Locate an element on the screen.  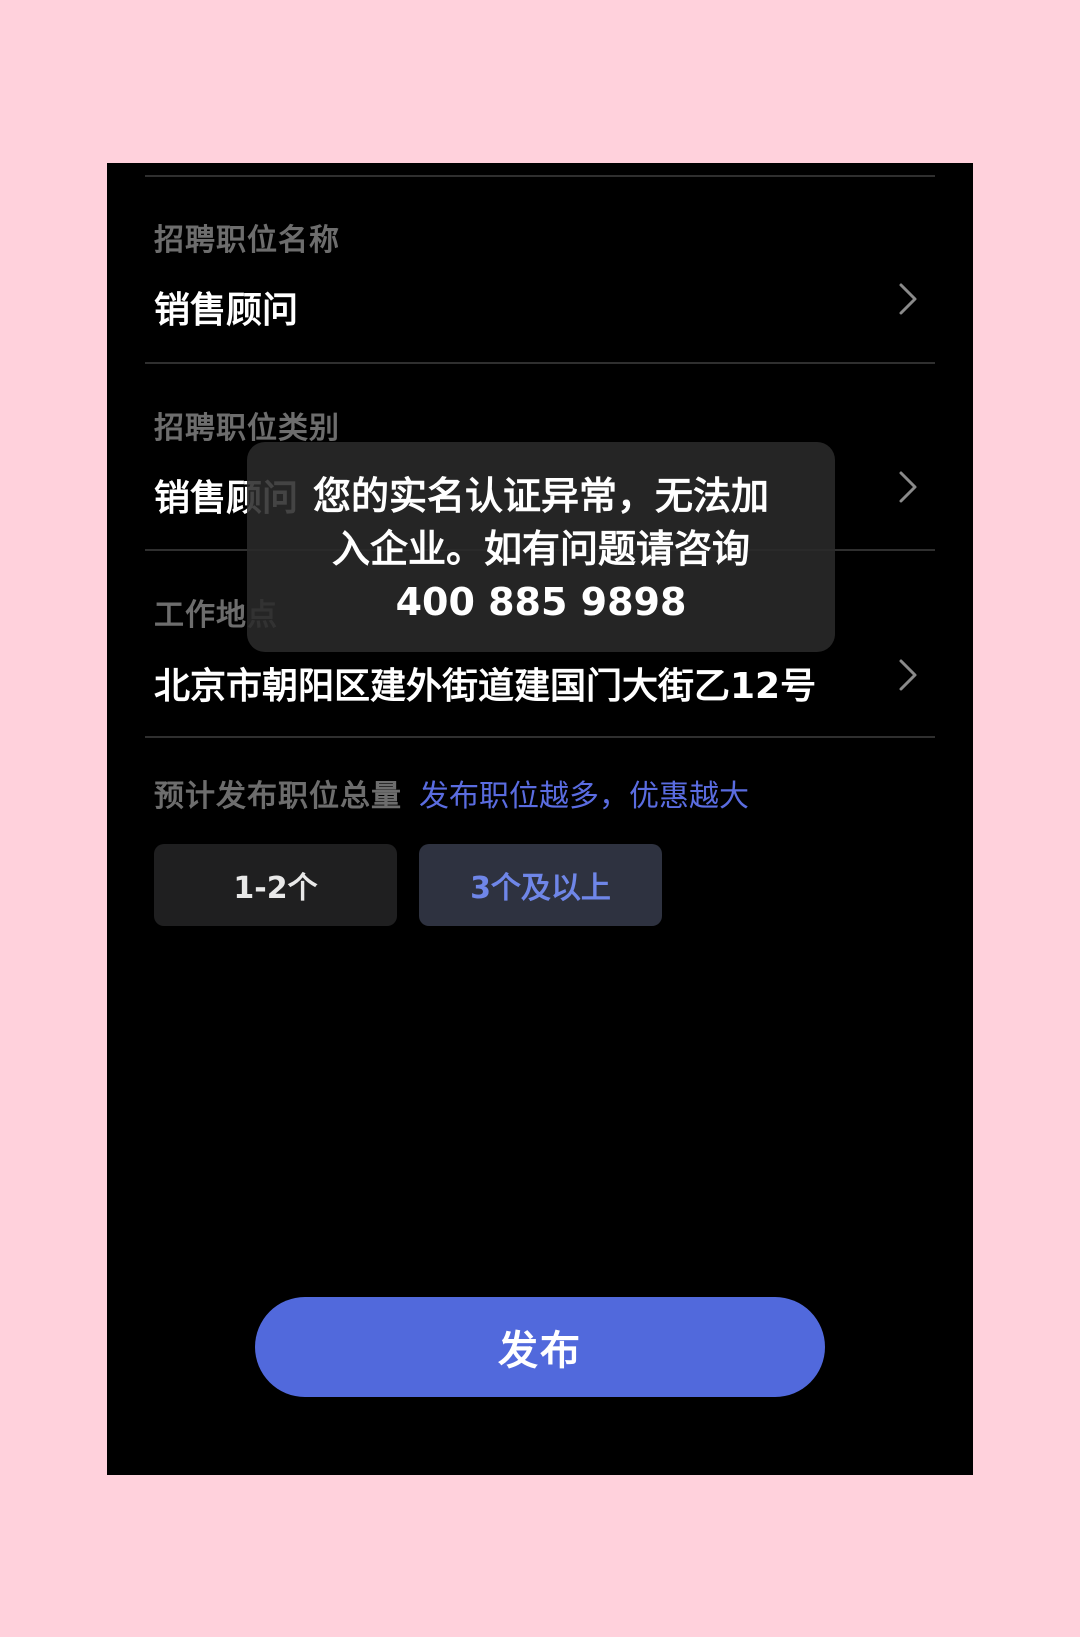
promo-text: 发布职位越多，优惠越大 is located at coordinates (584, 796).